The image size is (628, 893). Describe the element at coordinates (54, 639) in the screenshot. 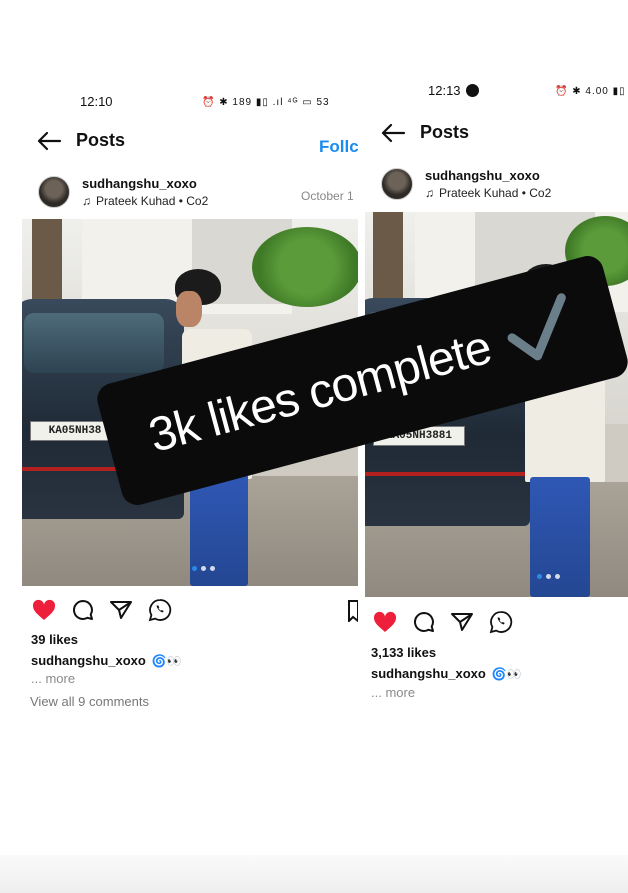

I see `likes-count: 39 likes` at that location.